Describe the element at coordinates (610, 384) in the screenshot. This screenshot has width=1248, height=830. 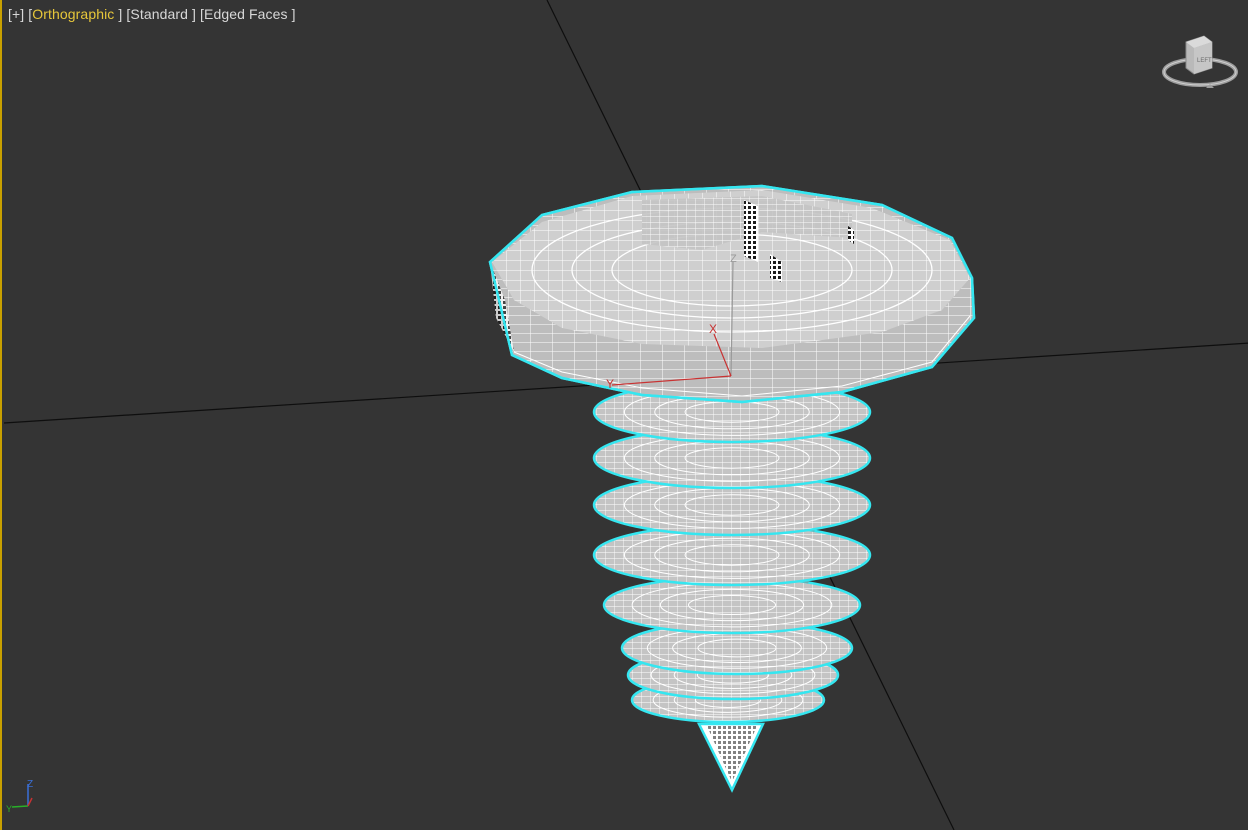
I see `gizmo-y-label: Y` at that location.